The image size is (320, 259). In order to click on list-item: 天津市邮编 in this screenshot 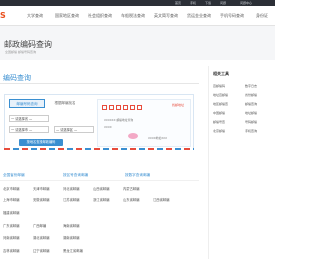, I will do `click(41, 188)`.